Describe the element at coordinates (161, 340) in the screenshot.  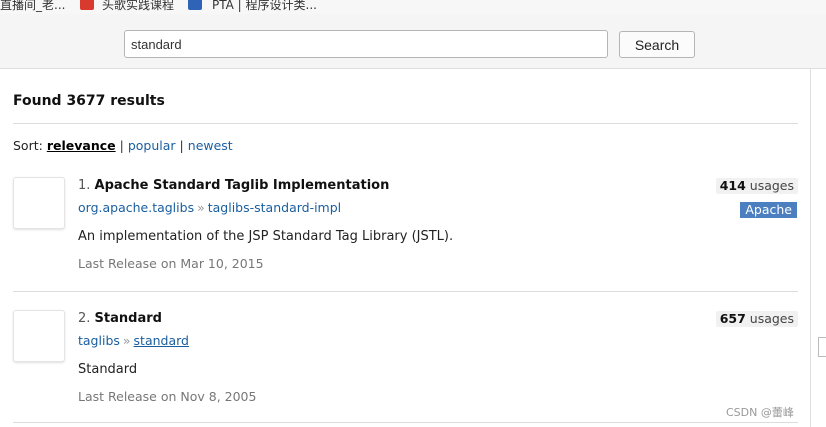
I see `artifact-link: standard` at that location.